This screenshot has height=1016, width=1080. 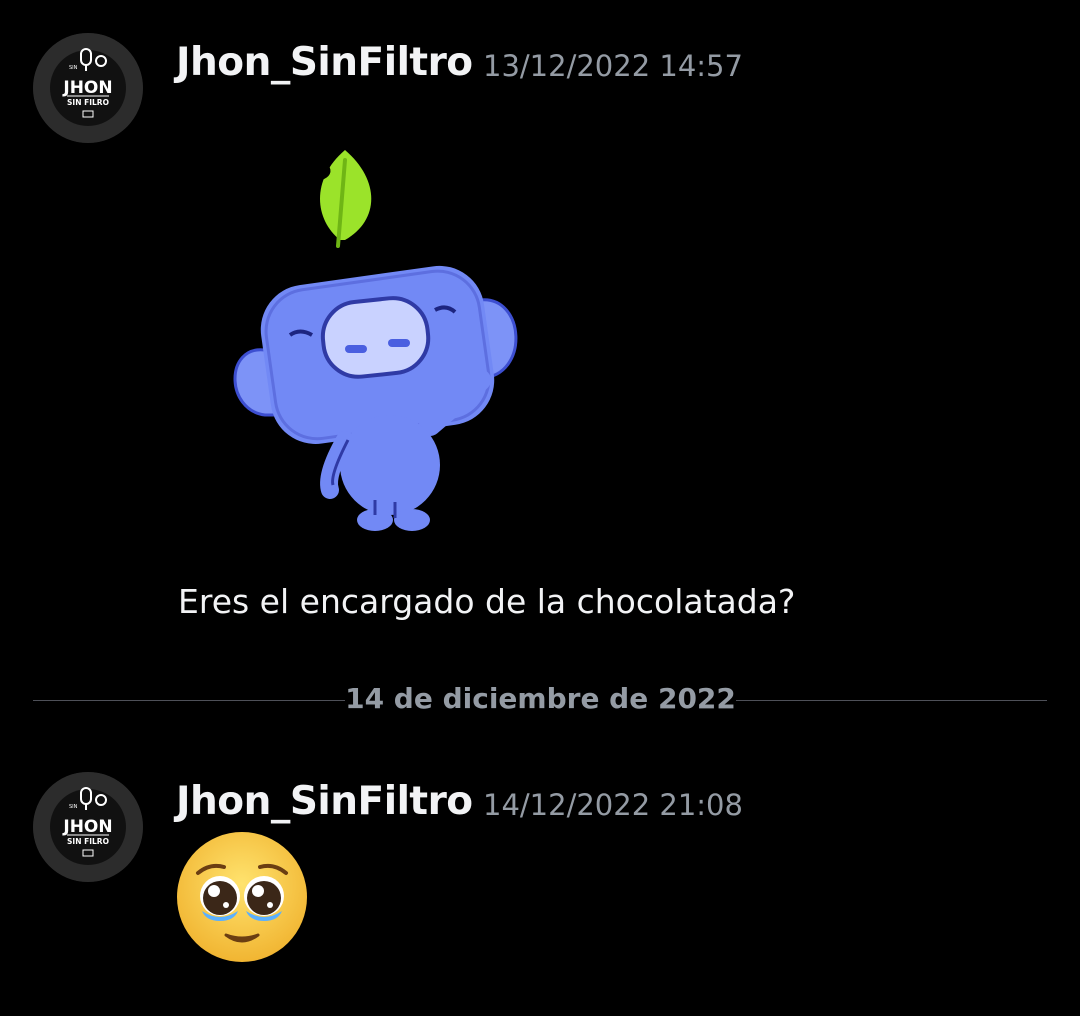 What do you see at coordinates (189, 700) in the screenshot?
I see `divider-line-left` at bounding box center [189, 700].